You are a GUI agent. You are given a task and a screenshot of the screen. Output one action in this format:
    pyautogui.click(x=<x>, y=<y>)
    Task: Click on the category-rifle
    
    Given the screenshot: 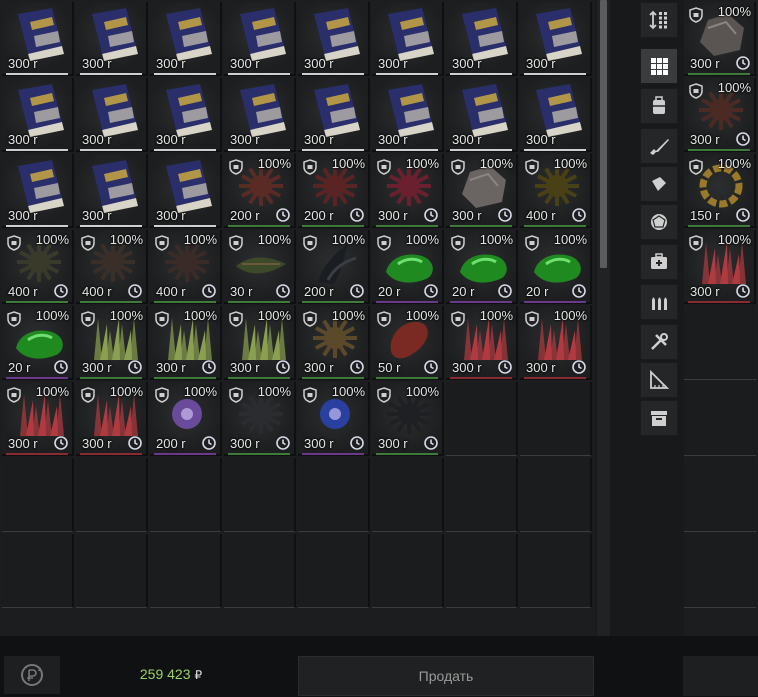 What is the action you would take?
    pyautogui.click(x=659, y=146)
    